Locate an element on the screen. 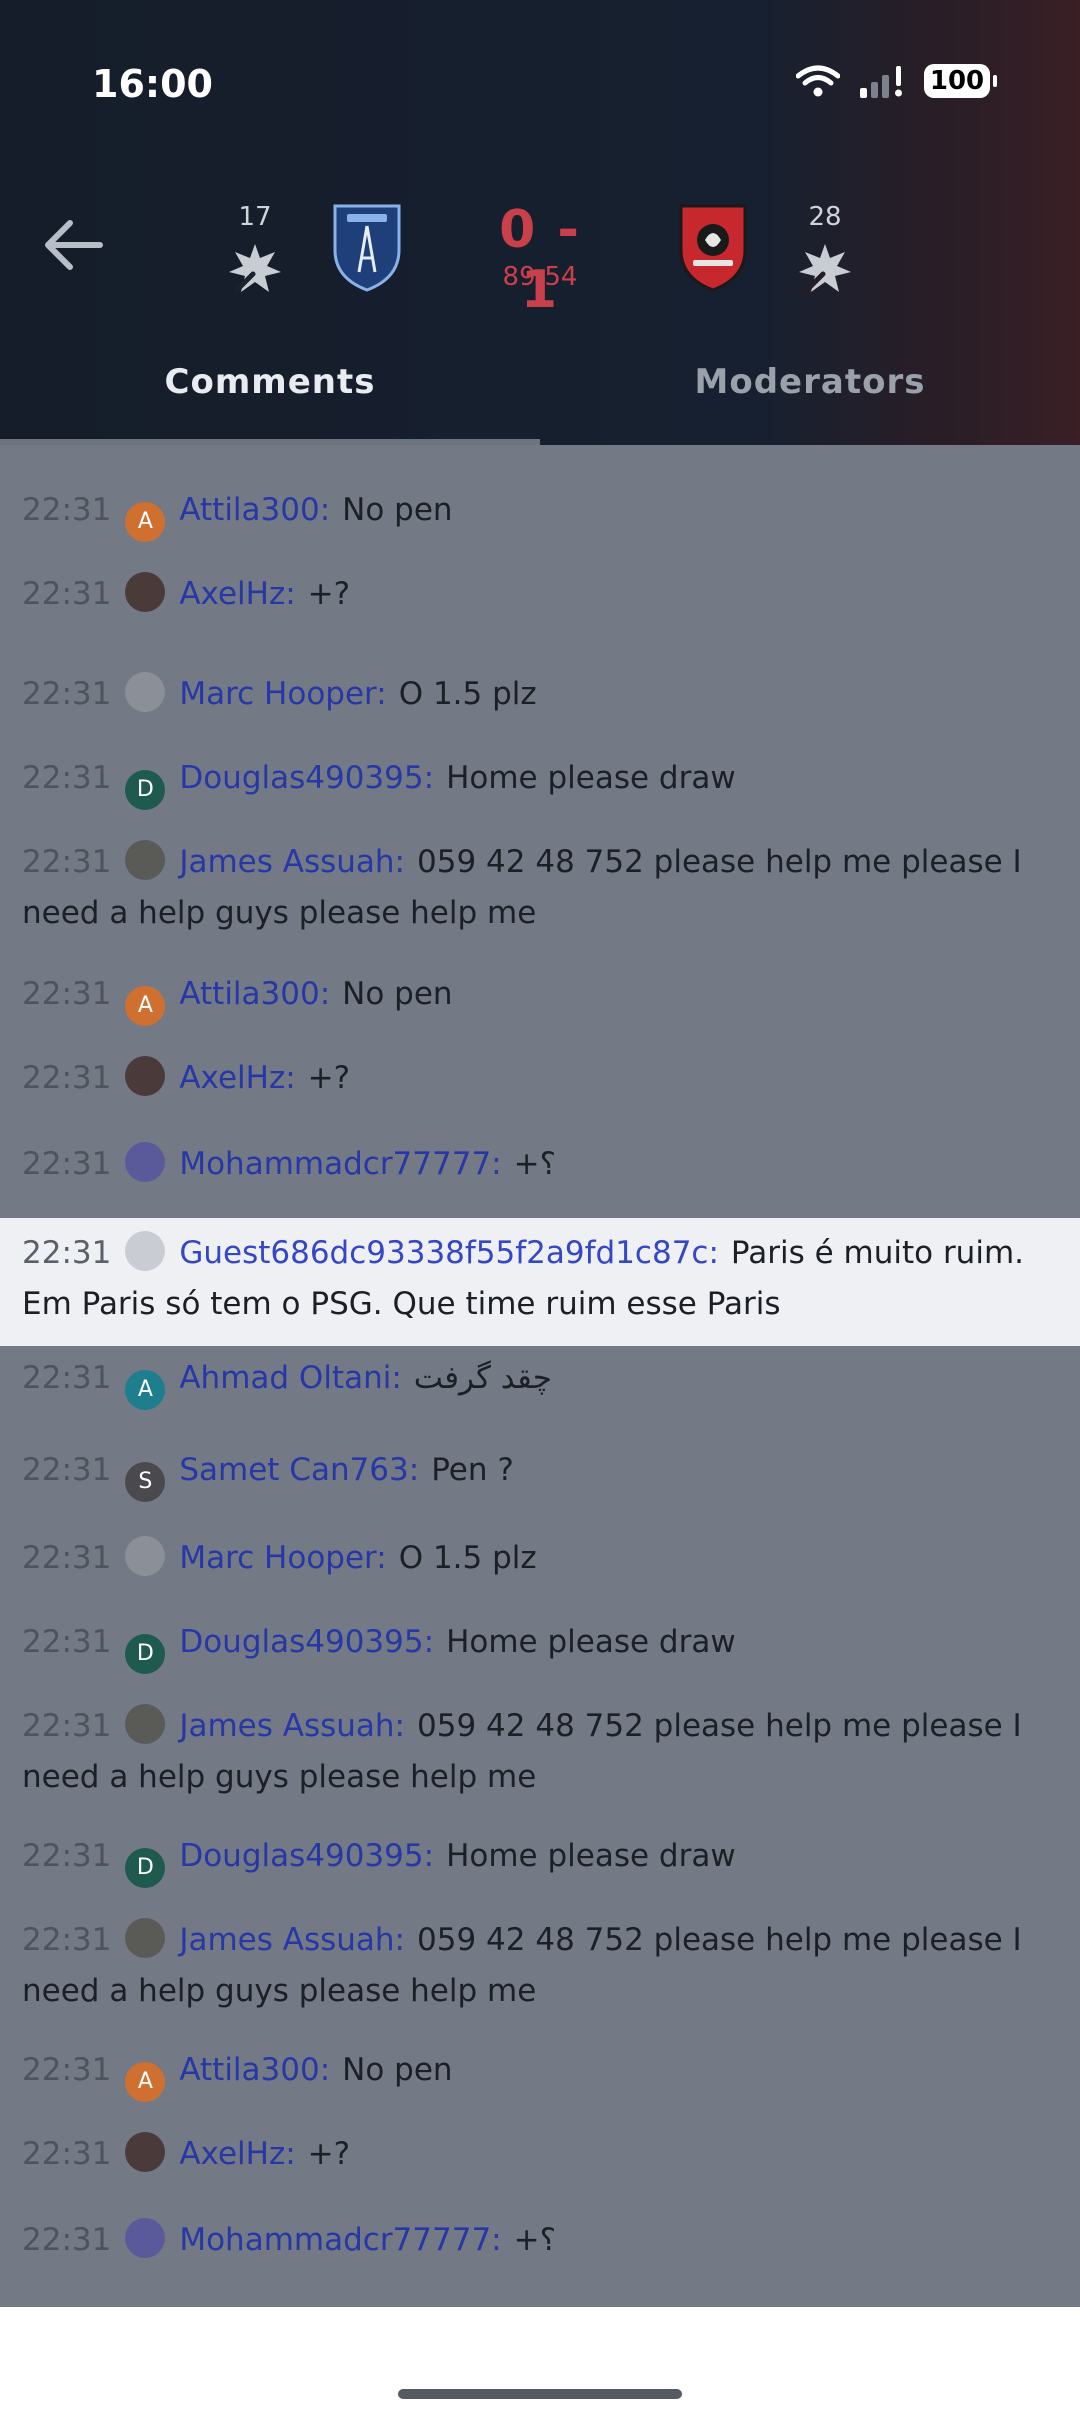 Image resolution: width=1080 pixels, height=2424 pixels. match-score: 0 - 1 is located at coordinates (540, 260).